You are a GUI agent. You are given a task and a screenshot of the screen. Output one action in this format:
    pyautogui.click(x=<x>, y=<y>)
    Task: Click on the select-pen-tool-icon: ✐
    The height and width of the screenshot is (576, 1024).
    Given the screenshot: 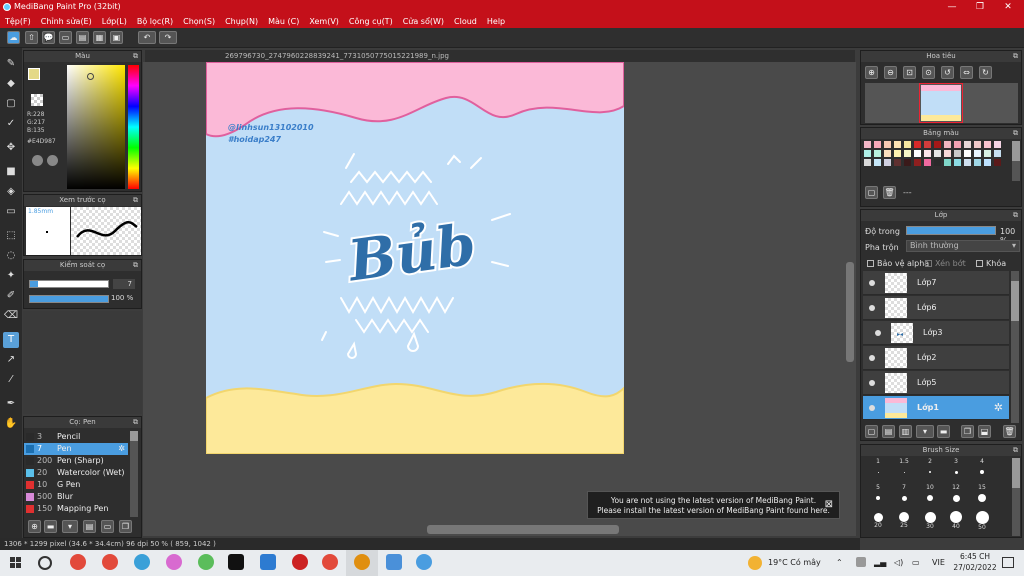 What is the action you would take?
    pyautogui.click(x=11, y=296)
    